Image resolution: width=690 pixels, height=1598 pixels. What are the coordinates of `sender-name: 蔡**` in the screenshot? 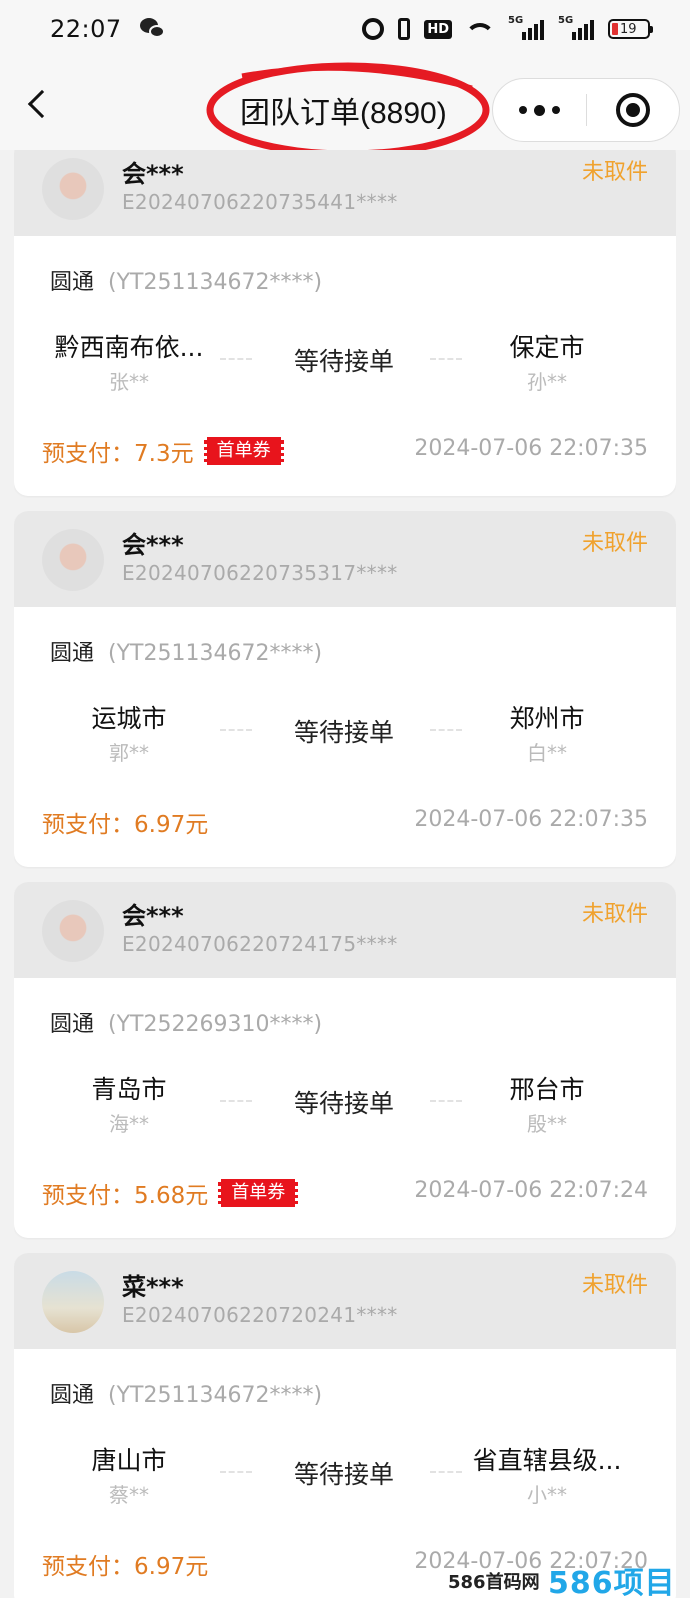 It's located at (129, 1495).